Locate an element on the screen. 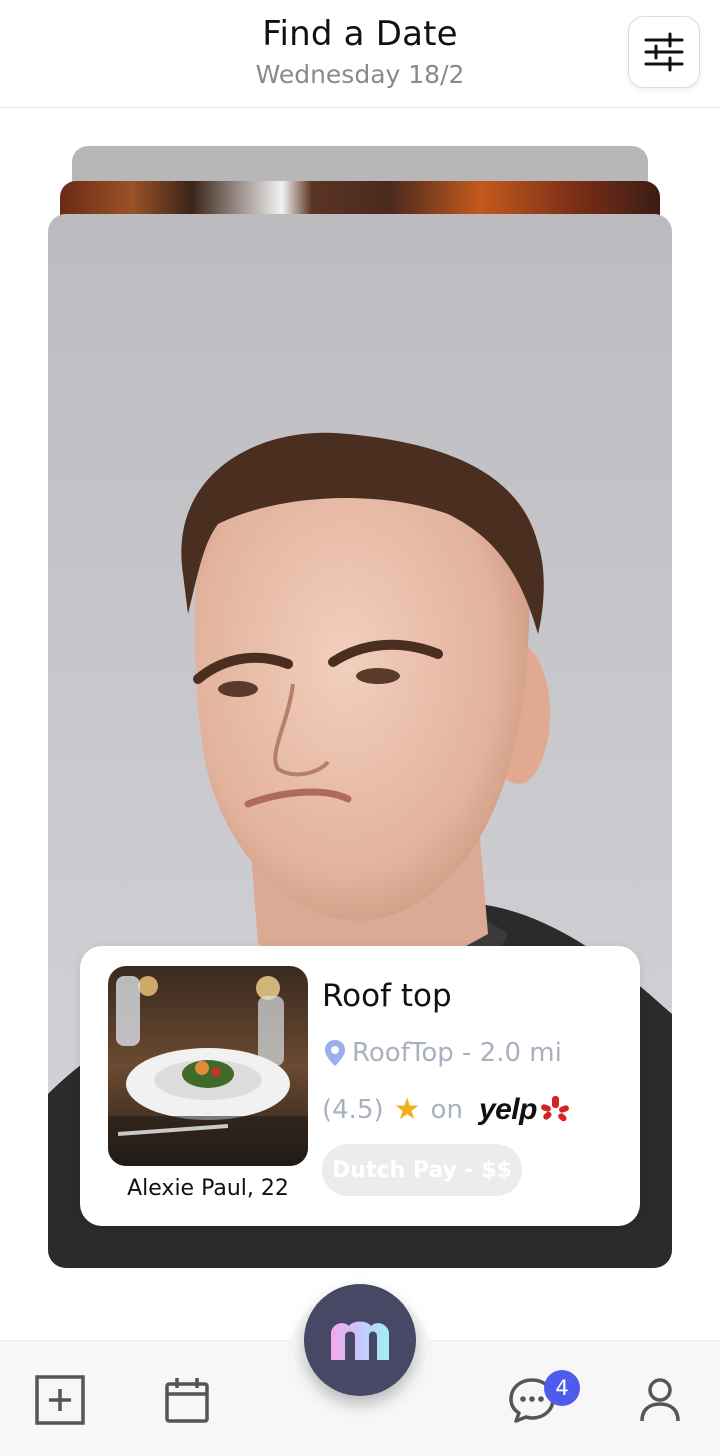 The image size is (720, 1456). sliders-icon is located at coordinates (664, 52).